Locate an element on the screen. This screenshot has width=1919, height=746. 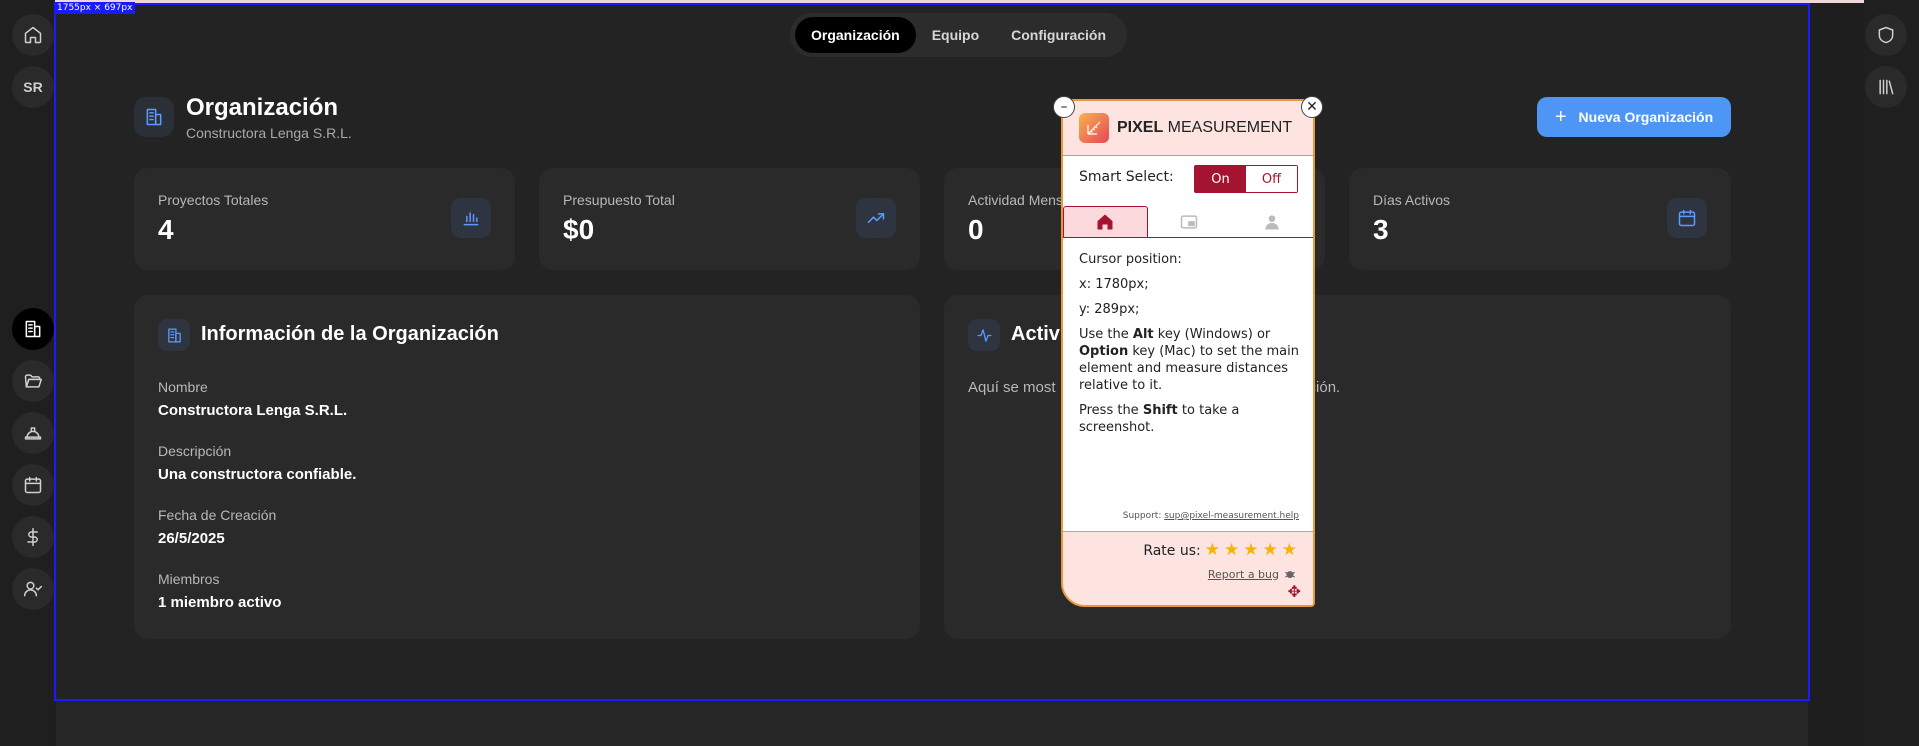
measurement-size-label: 1755px × 697px is located at coordinates (95, 8).